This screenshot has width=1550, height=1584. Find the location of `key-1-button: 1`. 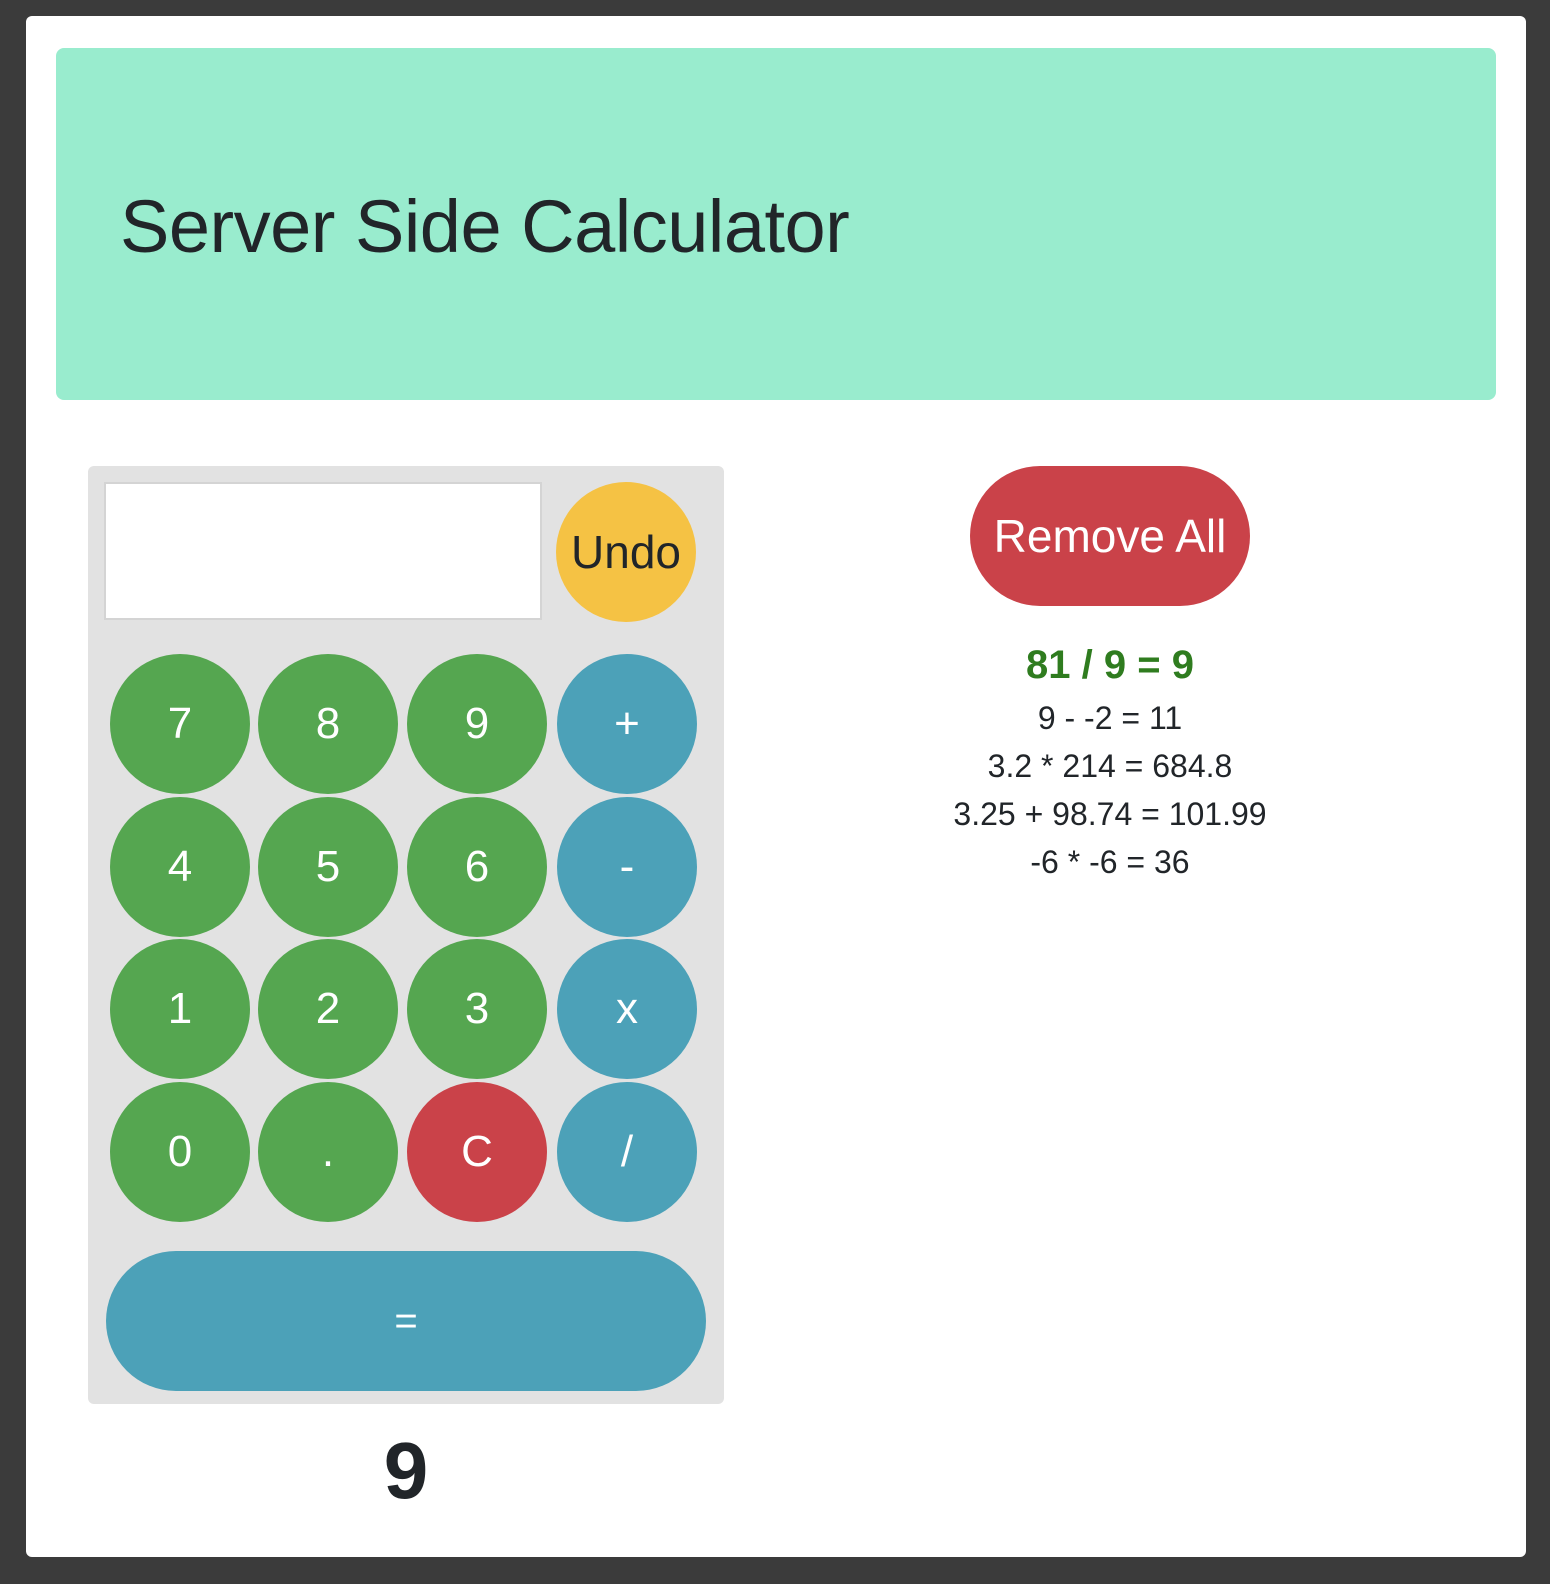

key-1-button: 1 is located at coordinates (180, 1009).